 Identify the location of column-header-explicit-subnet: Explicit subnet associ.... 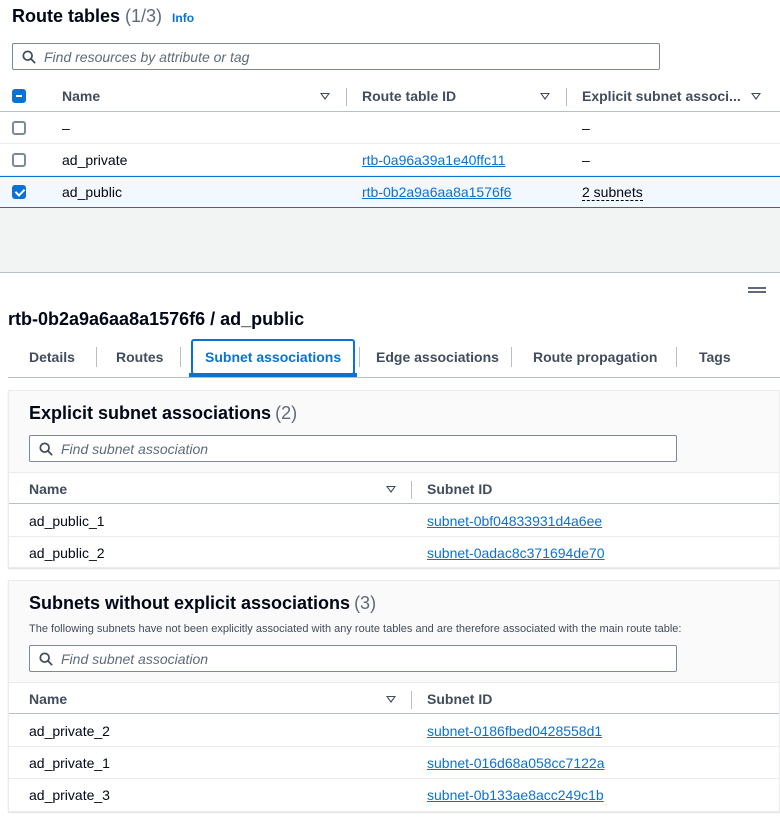
(661, 96).